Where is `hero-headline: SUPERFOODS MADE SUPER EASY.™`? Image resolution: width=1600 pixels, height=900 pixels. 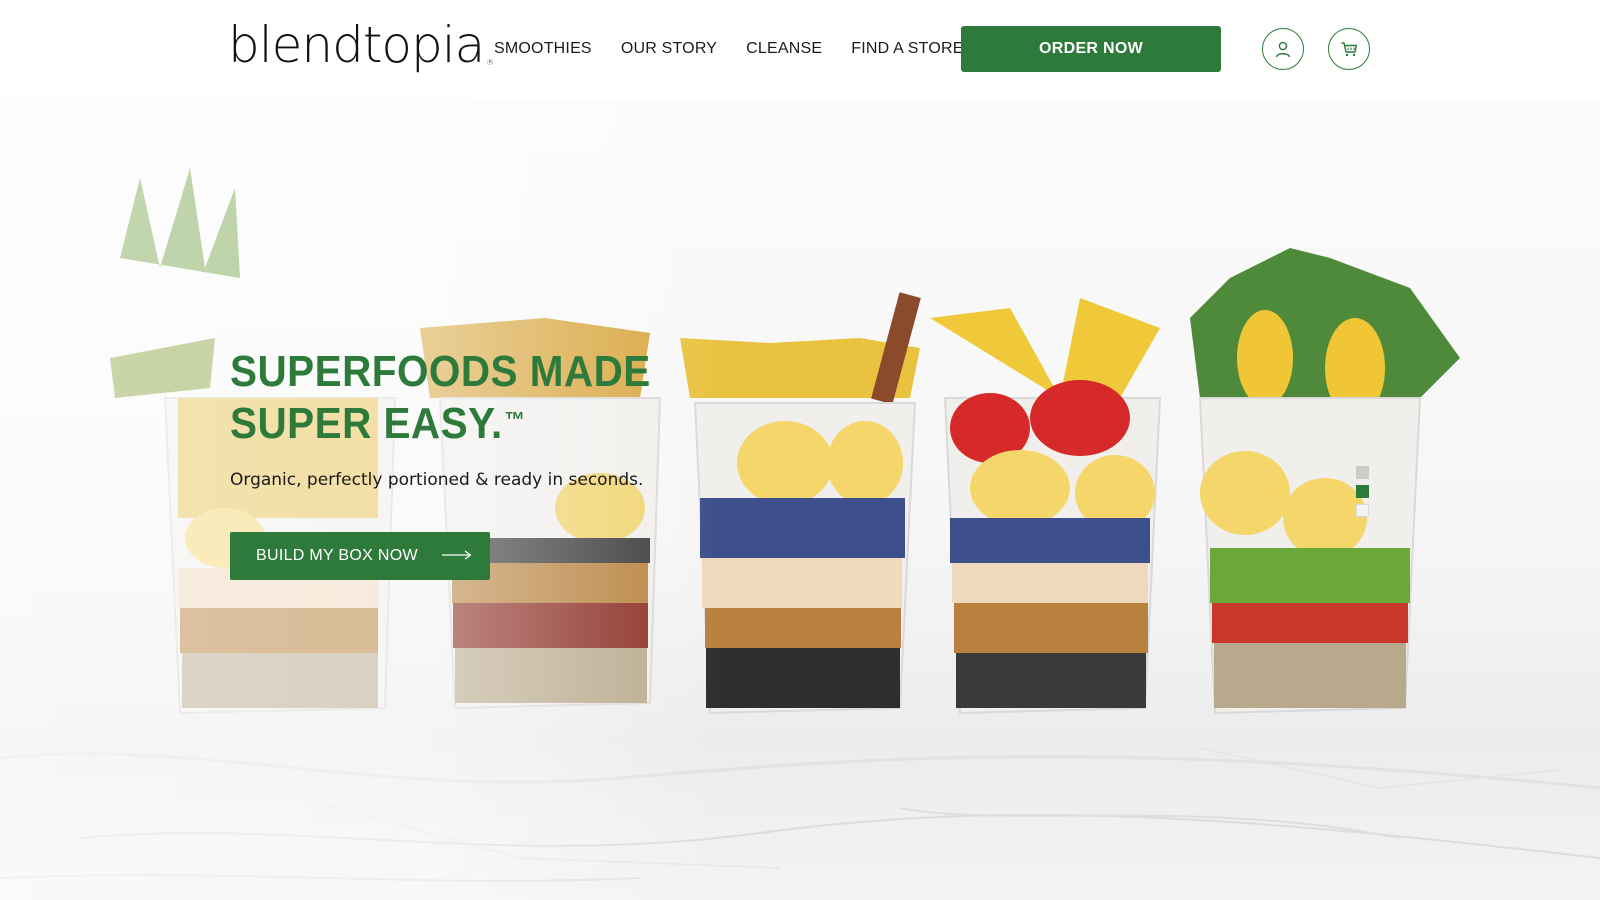 hero-headline: SUPERFOODS MADE SUPER EASY.™ is located at coordinates (440, 398).